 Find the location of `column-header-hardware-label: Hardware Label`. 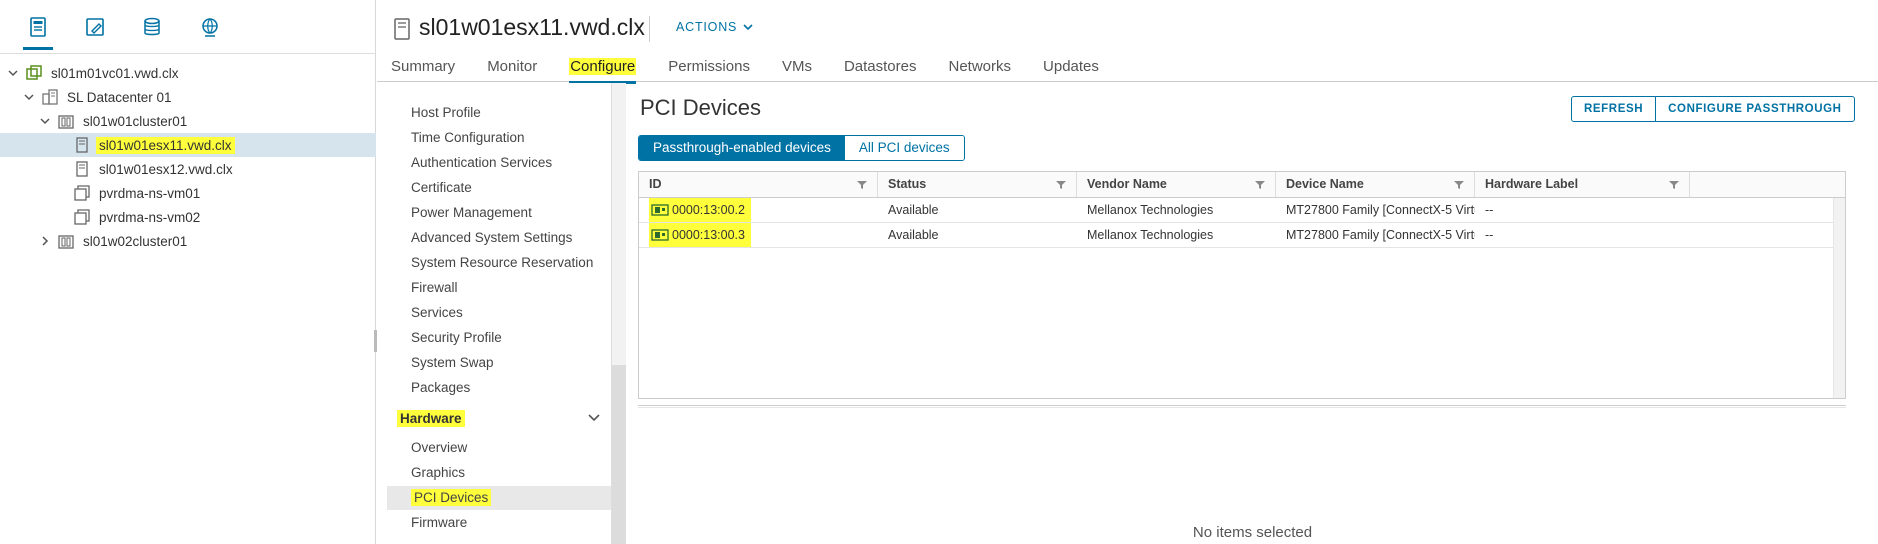

column-header-hardware-label: Hardware Label is located at coordinates (1582, 184).